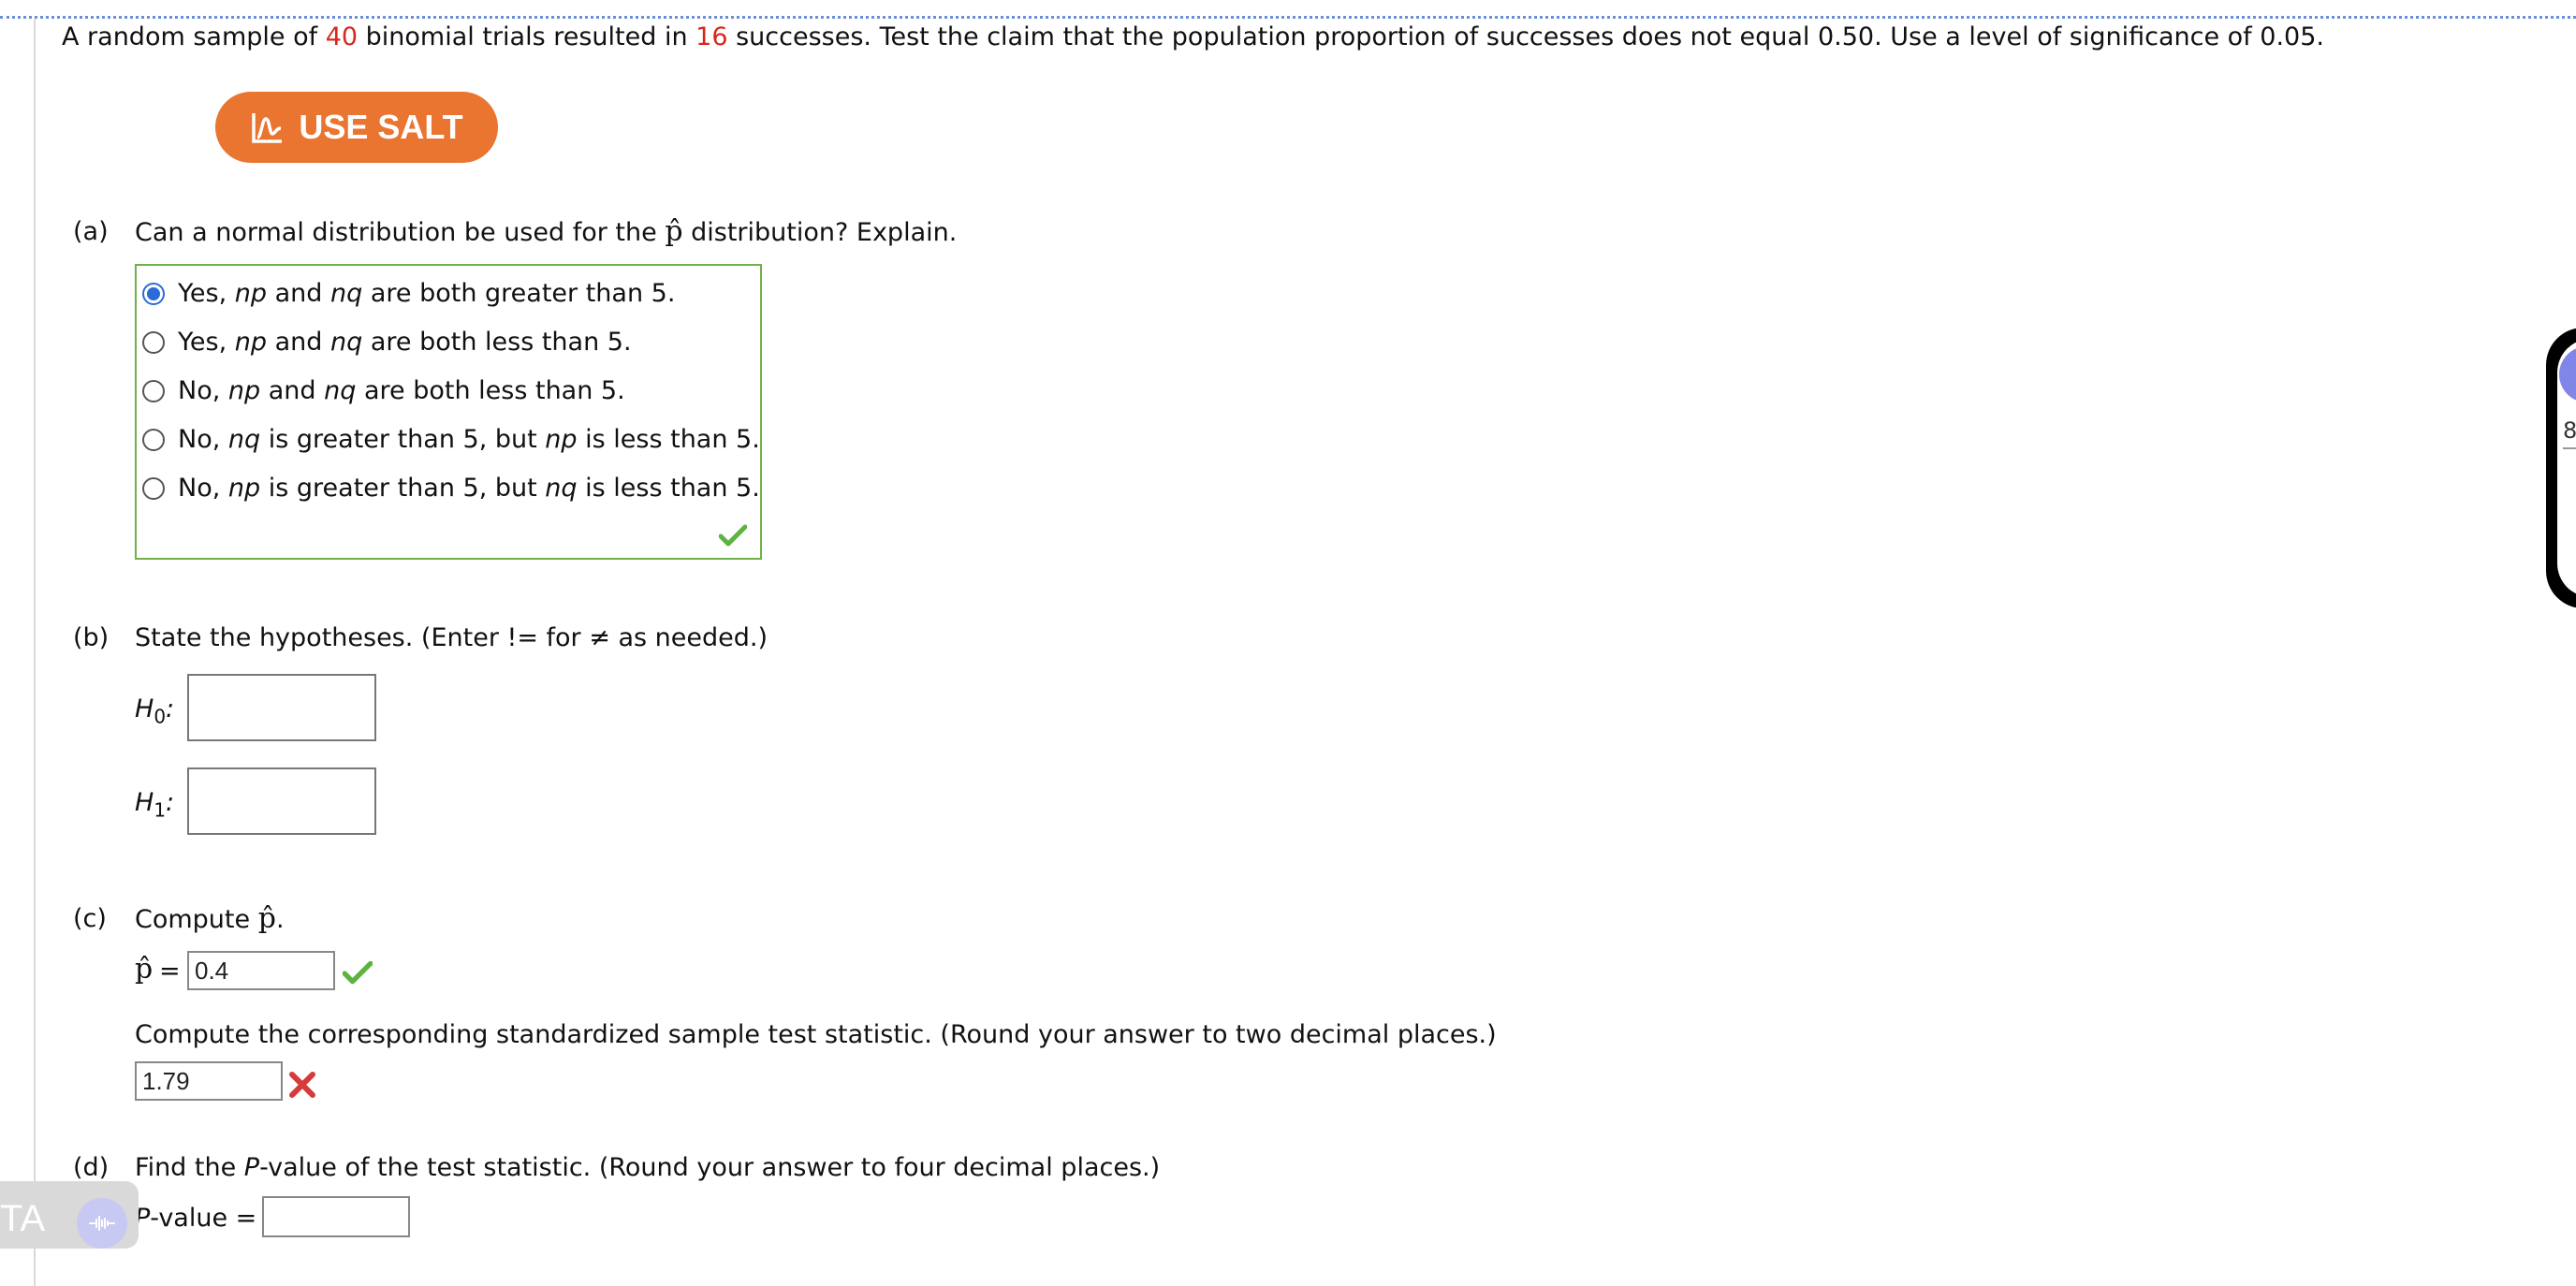 The height and width of the screenshot is (1286, 2576). What do you see at coordinates (1288, 18) in the screenshot?
I see `top-dotted-border` at bounding box center [1288, 18].